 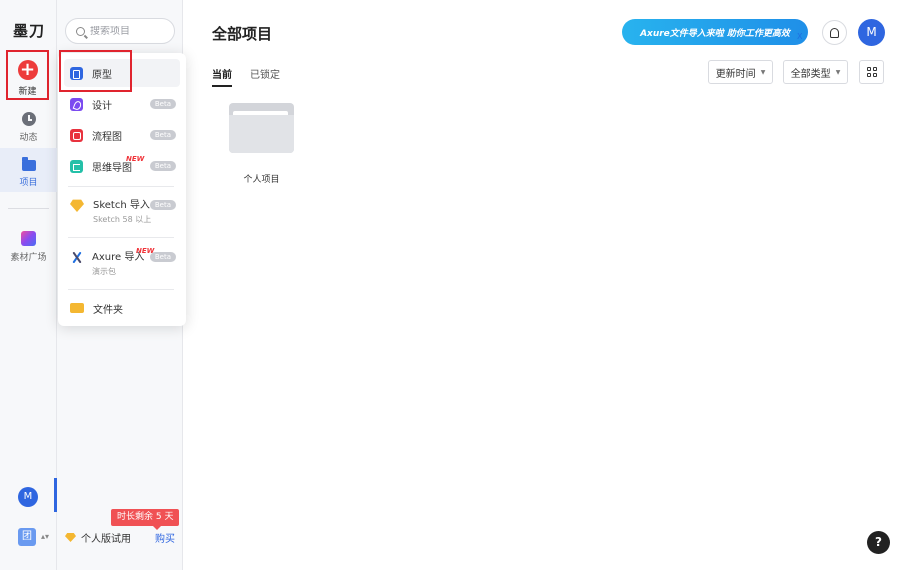 I want to click on menu-item-subtitle: 演示包, so click(x=104, y=271).